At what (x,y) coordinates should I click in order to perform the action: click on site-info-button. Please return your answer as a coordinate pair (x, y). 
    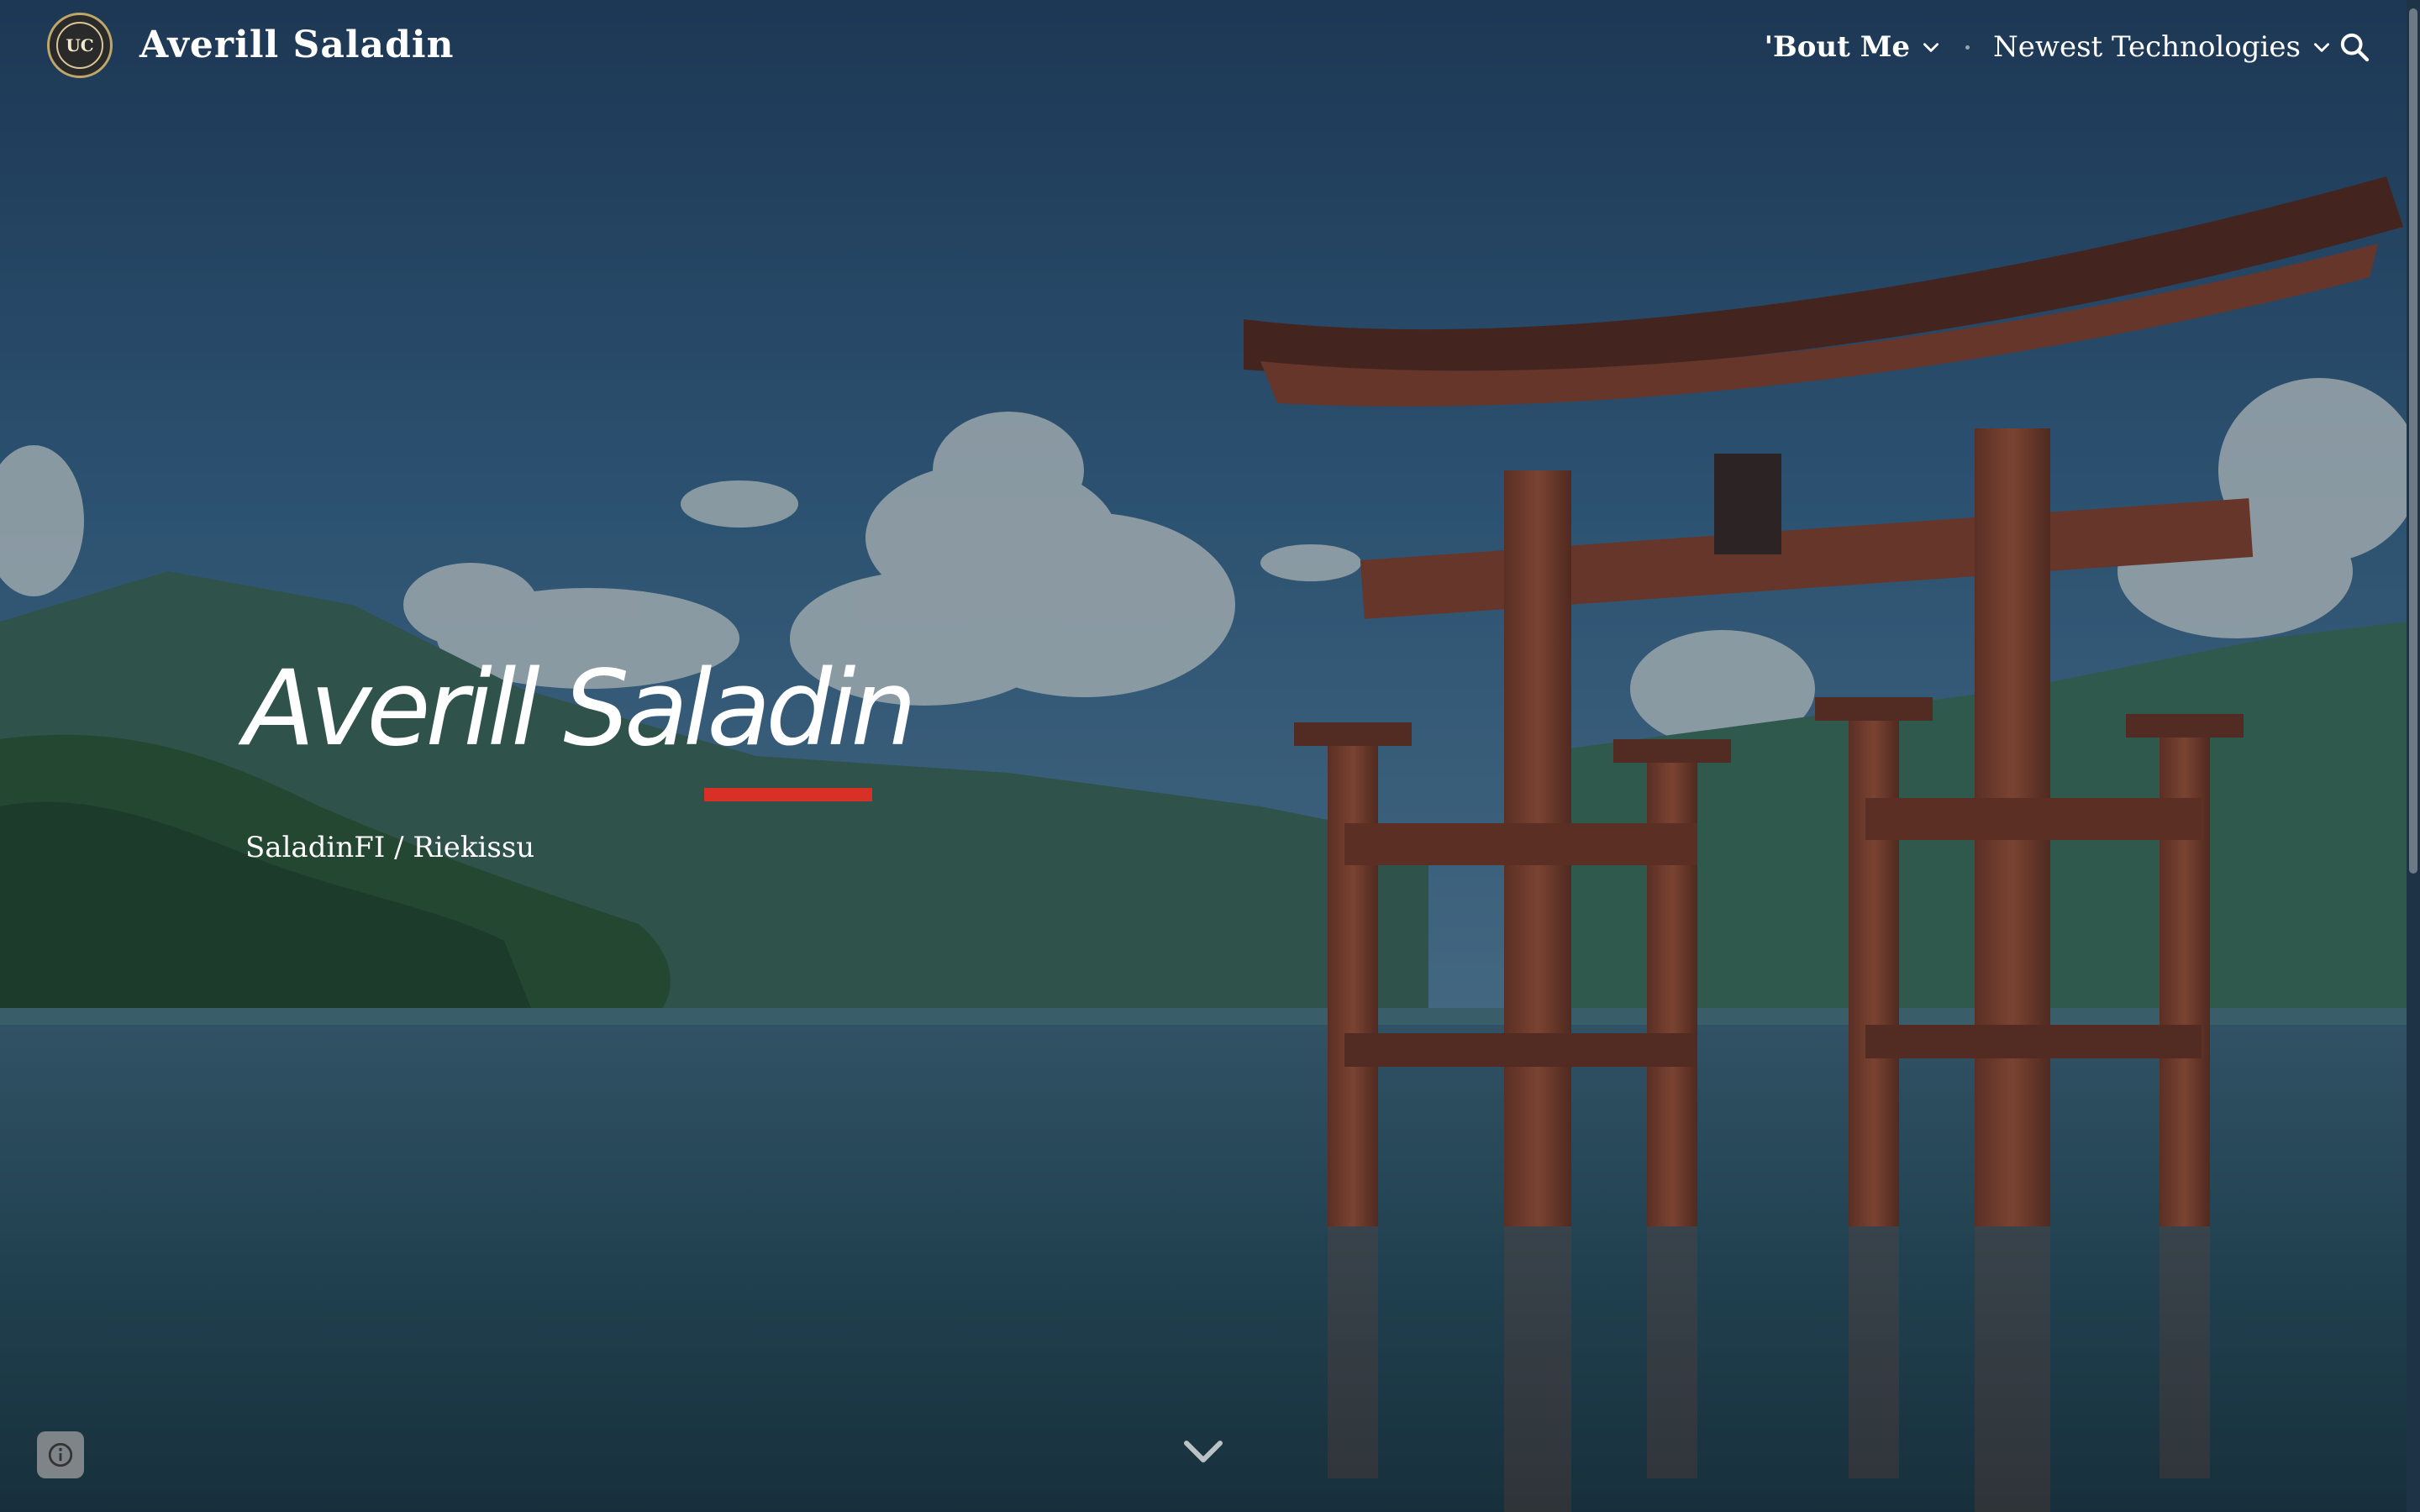
    Looking at the image, I should click on (60, 1454).